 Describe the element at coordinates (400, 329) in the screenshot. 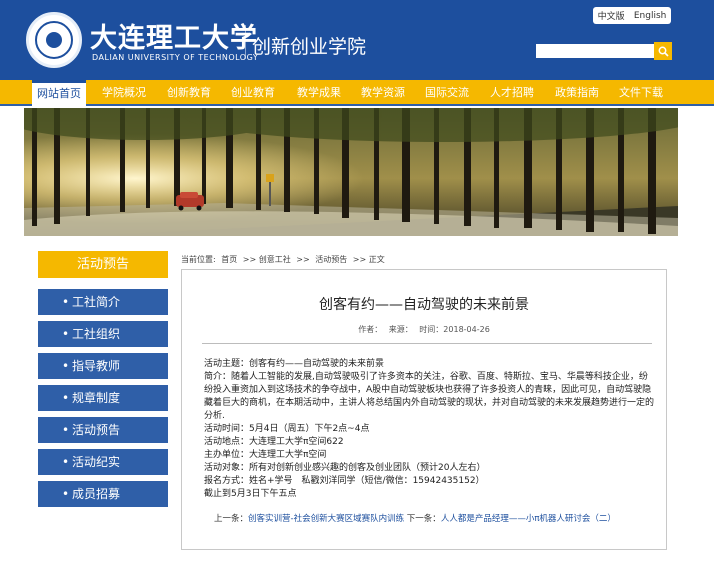

I see `meta-source: 来源：` at that location.